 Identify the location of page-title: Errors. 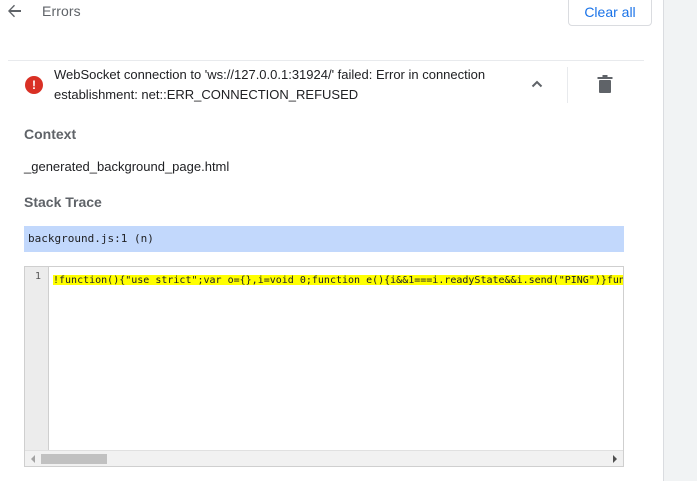
(61, 11).